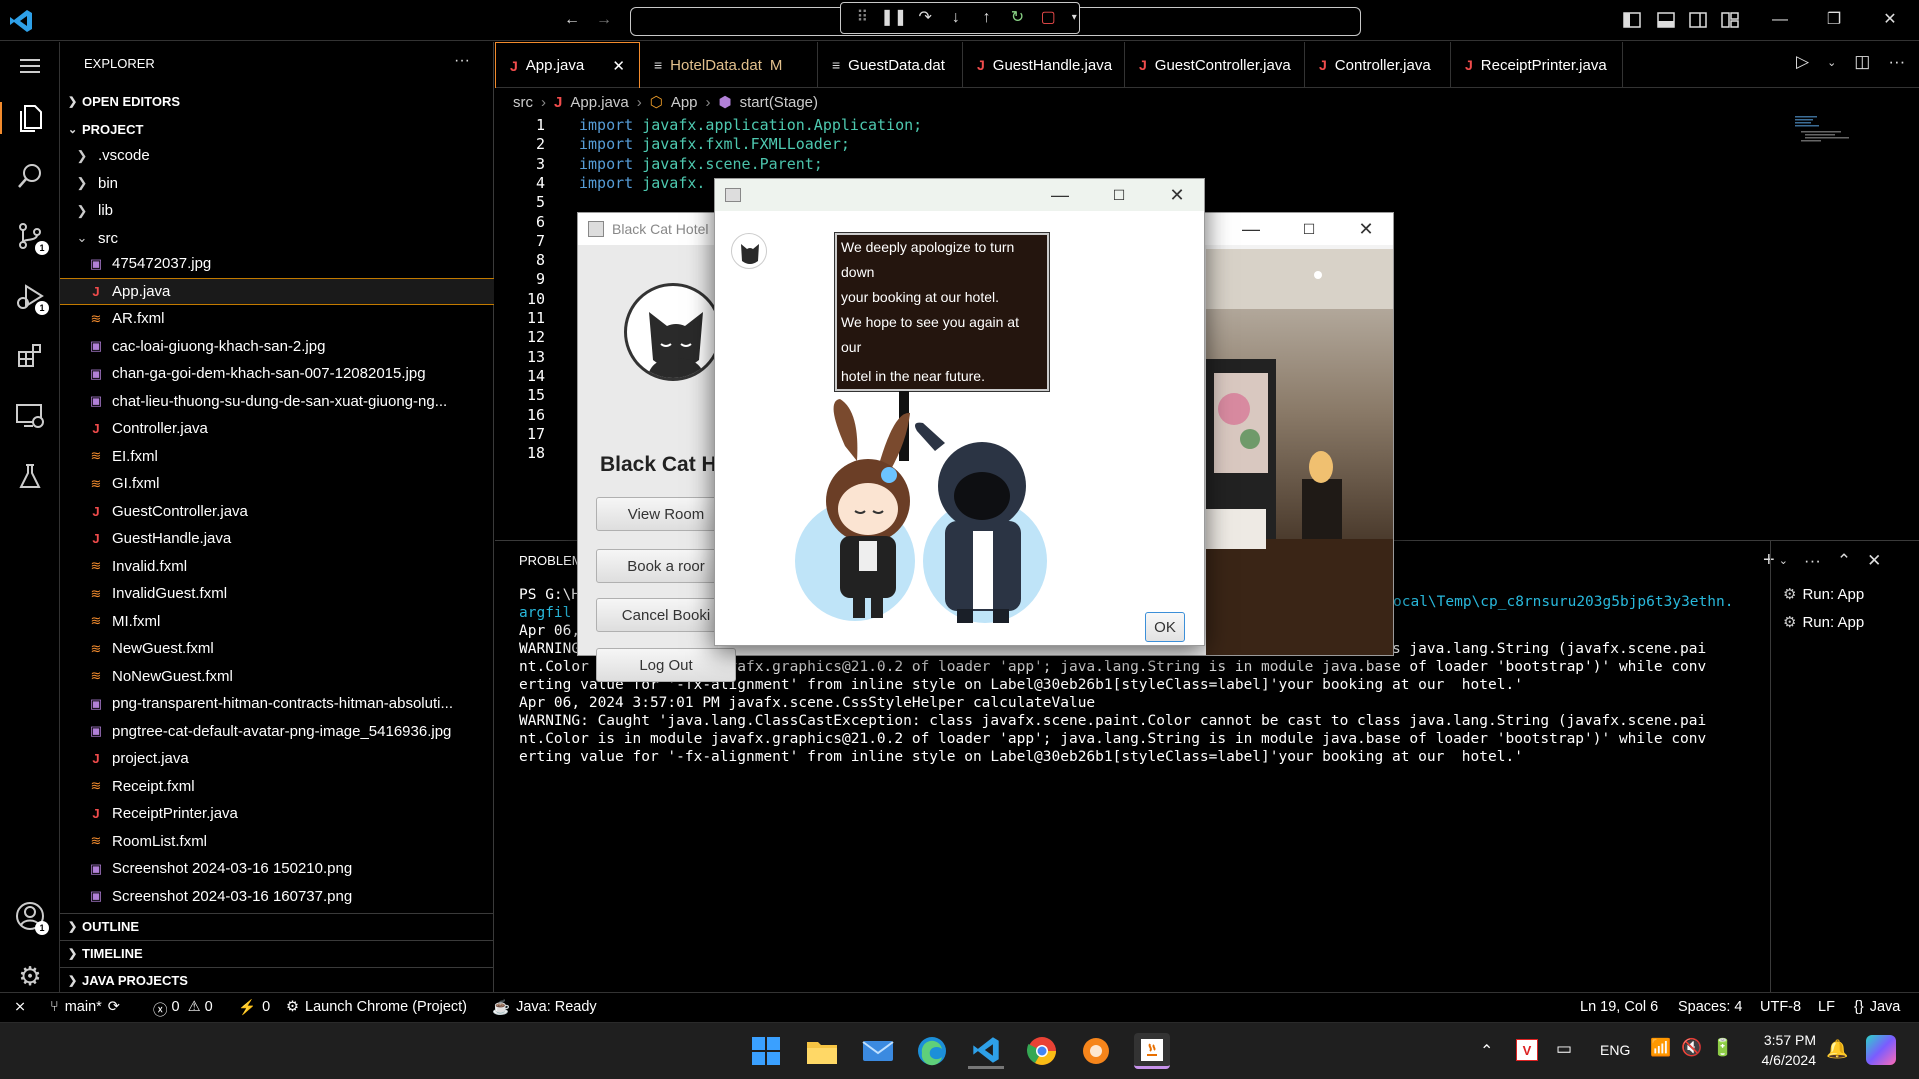 The height and width of the screenshot is (1079, 1919). I want to click on problems-indicator: ⓧ 0 ⚠ 0, so click(183, 1009).